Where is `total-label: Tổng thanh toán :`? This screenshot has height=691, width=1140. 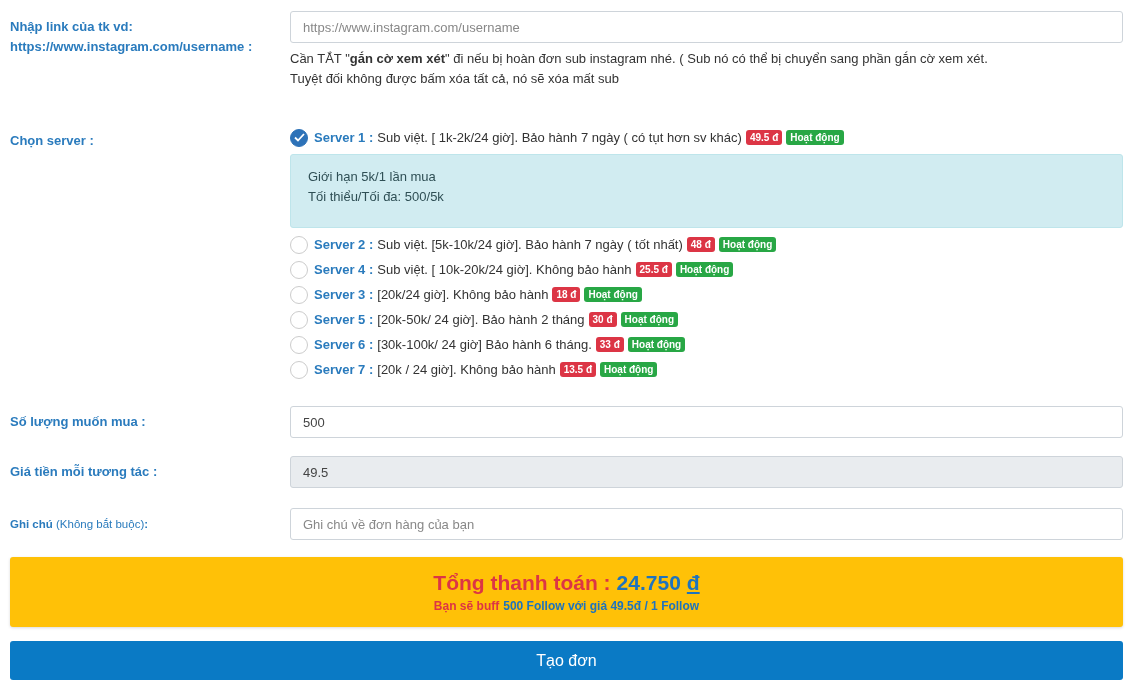
total-label: Tổng thanh toán : is located at coordinates (522, 583).